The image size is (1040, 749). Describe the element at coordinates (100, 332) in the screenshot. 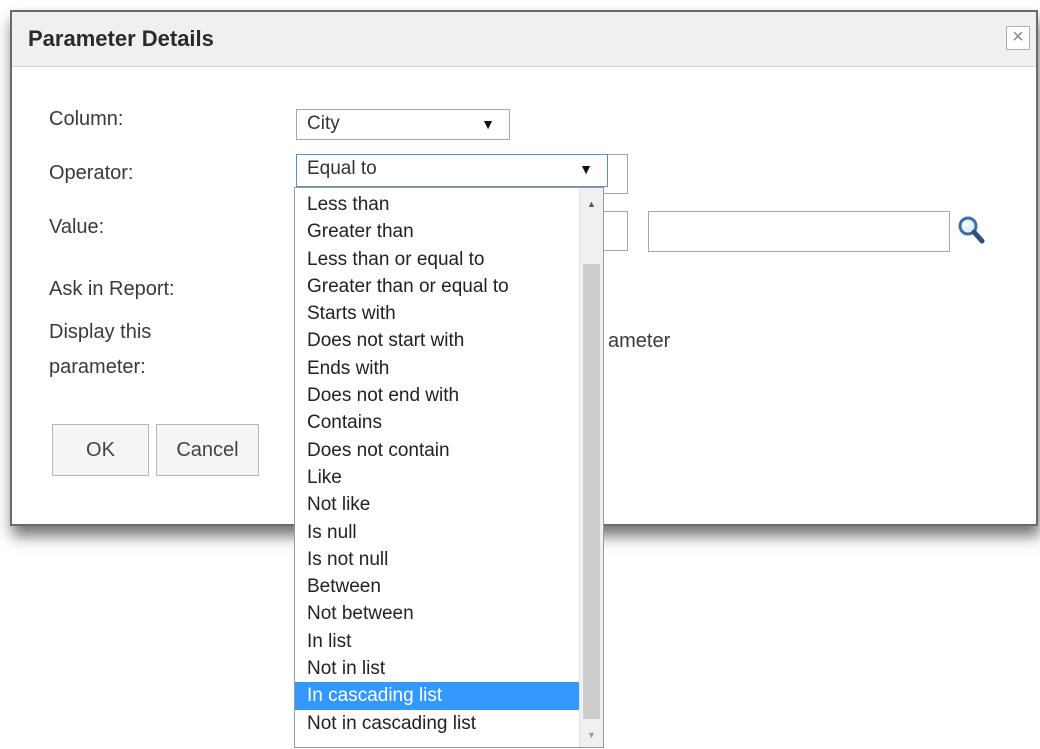

I see `display-parameter-label-line1: Display this` at that location.